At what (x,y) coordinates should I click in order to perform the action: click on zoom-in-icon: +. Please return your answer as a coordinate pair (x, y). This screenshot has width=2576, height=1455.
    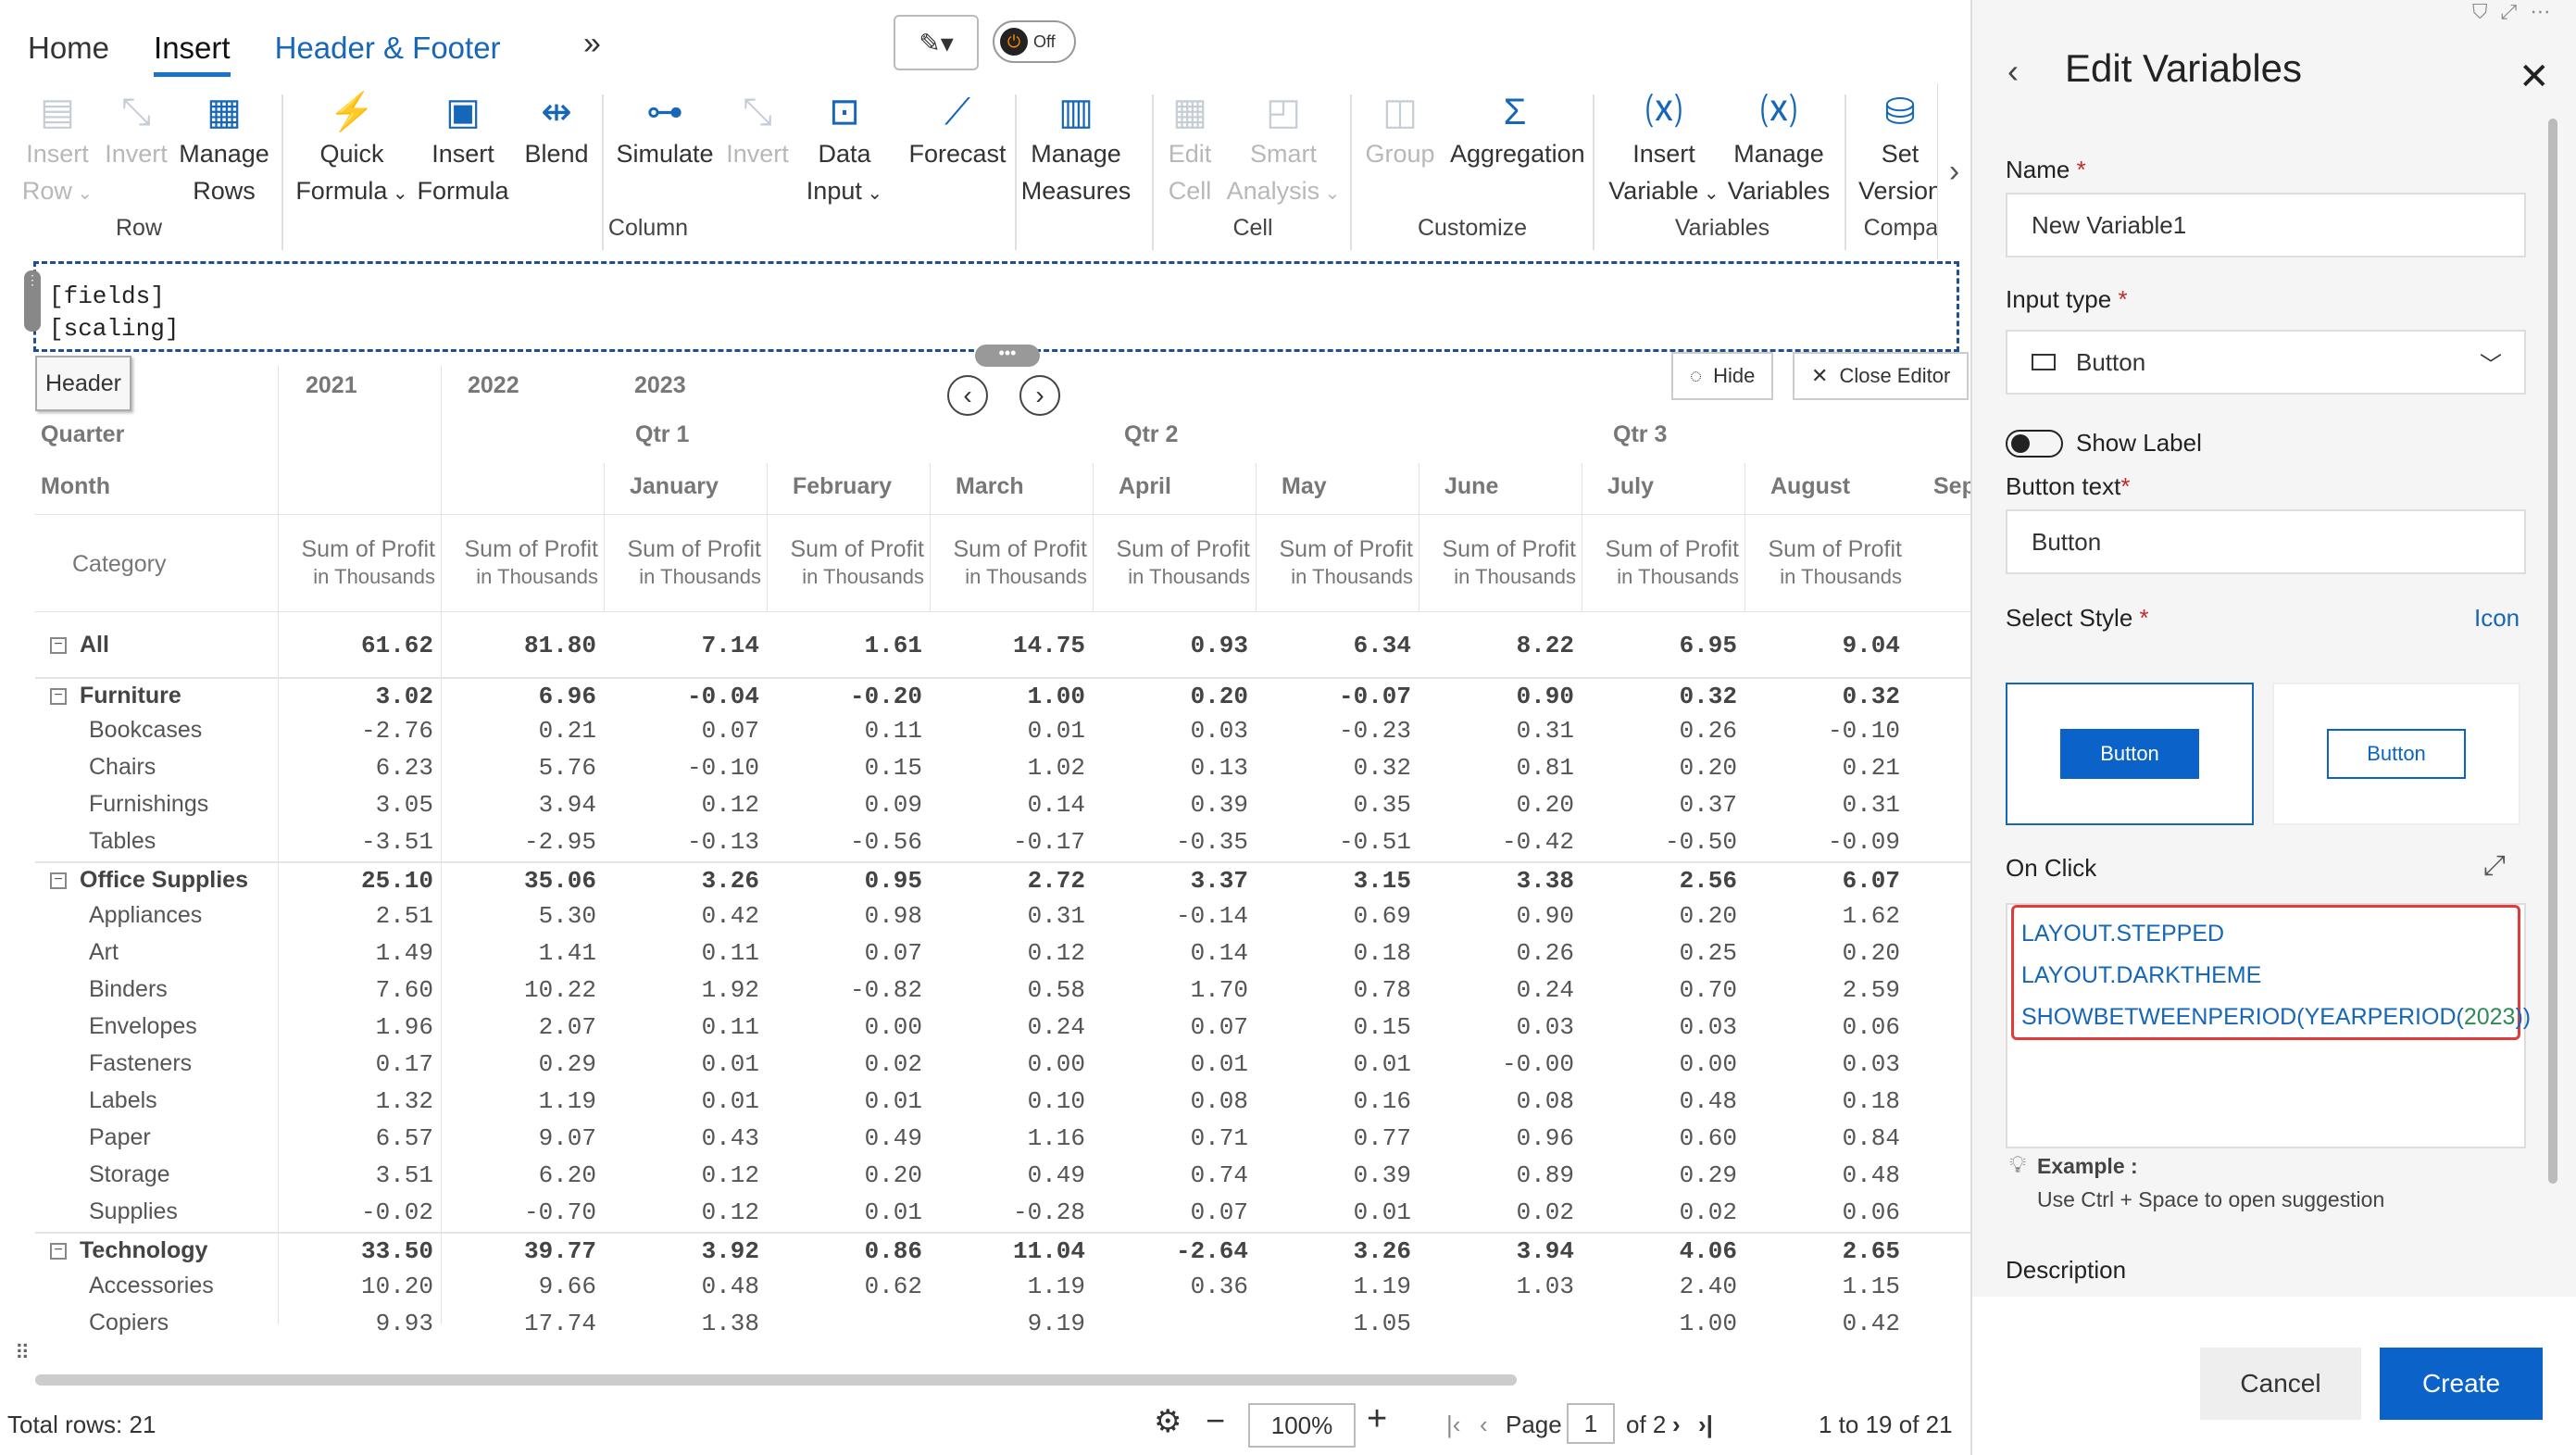
    Looking at the image, I should click on (1377, 1419).